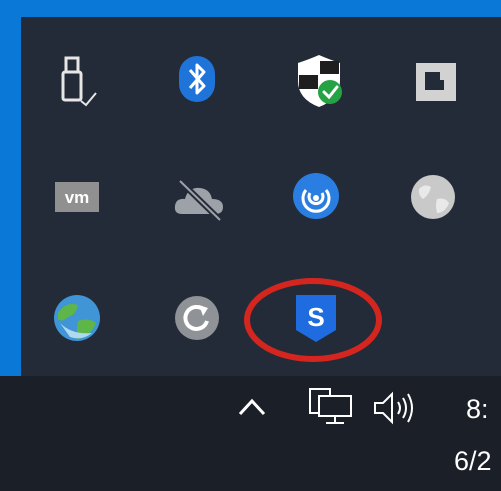 The image size is (501, 491). What do you see at coordinates (320, 81) in the screenshot?
I see `windows-security-icon` at bounding box center [320, 81].